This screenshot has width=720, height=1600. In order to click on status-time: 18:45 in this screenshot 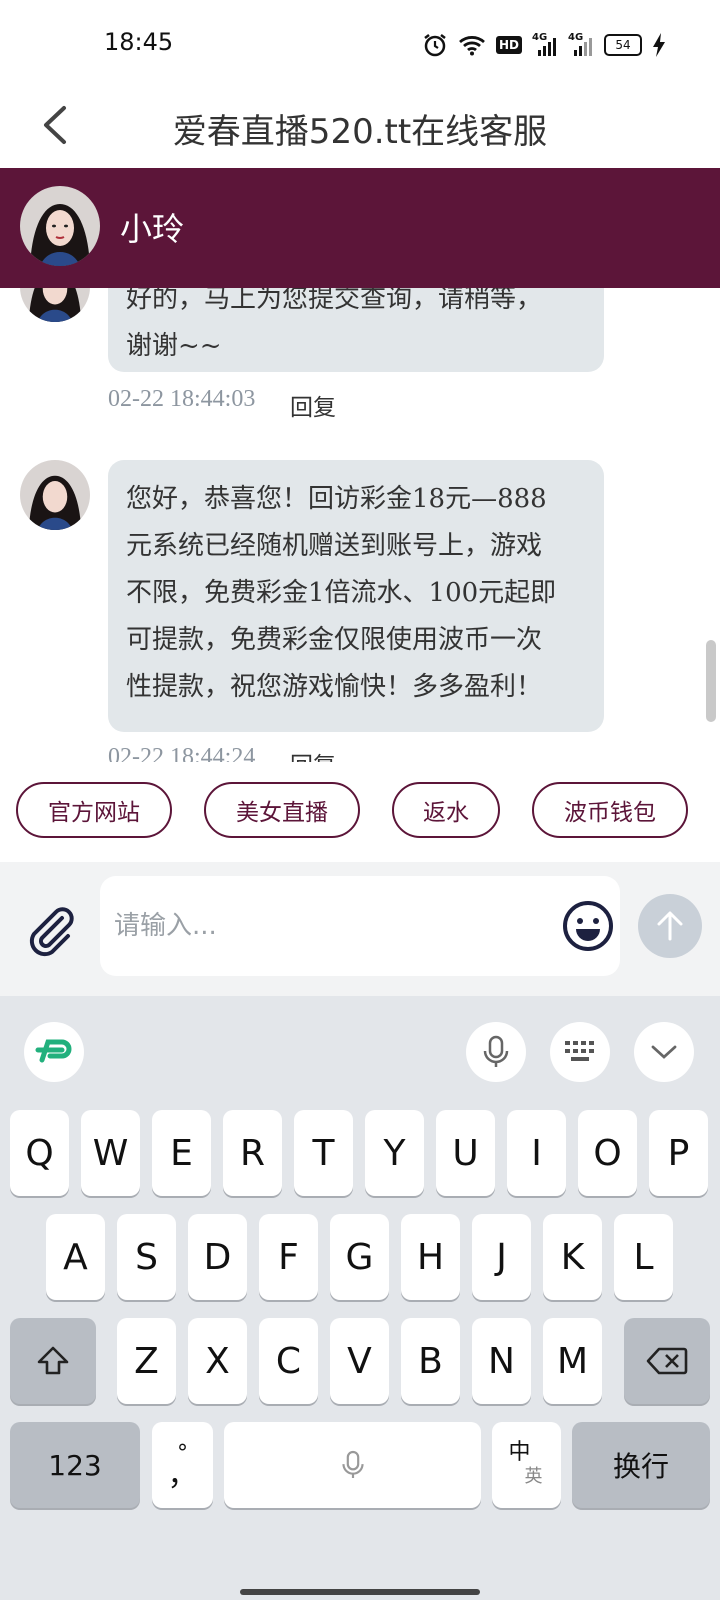, I will do `click(139, 42)`.